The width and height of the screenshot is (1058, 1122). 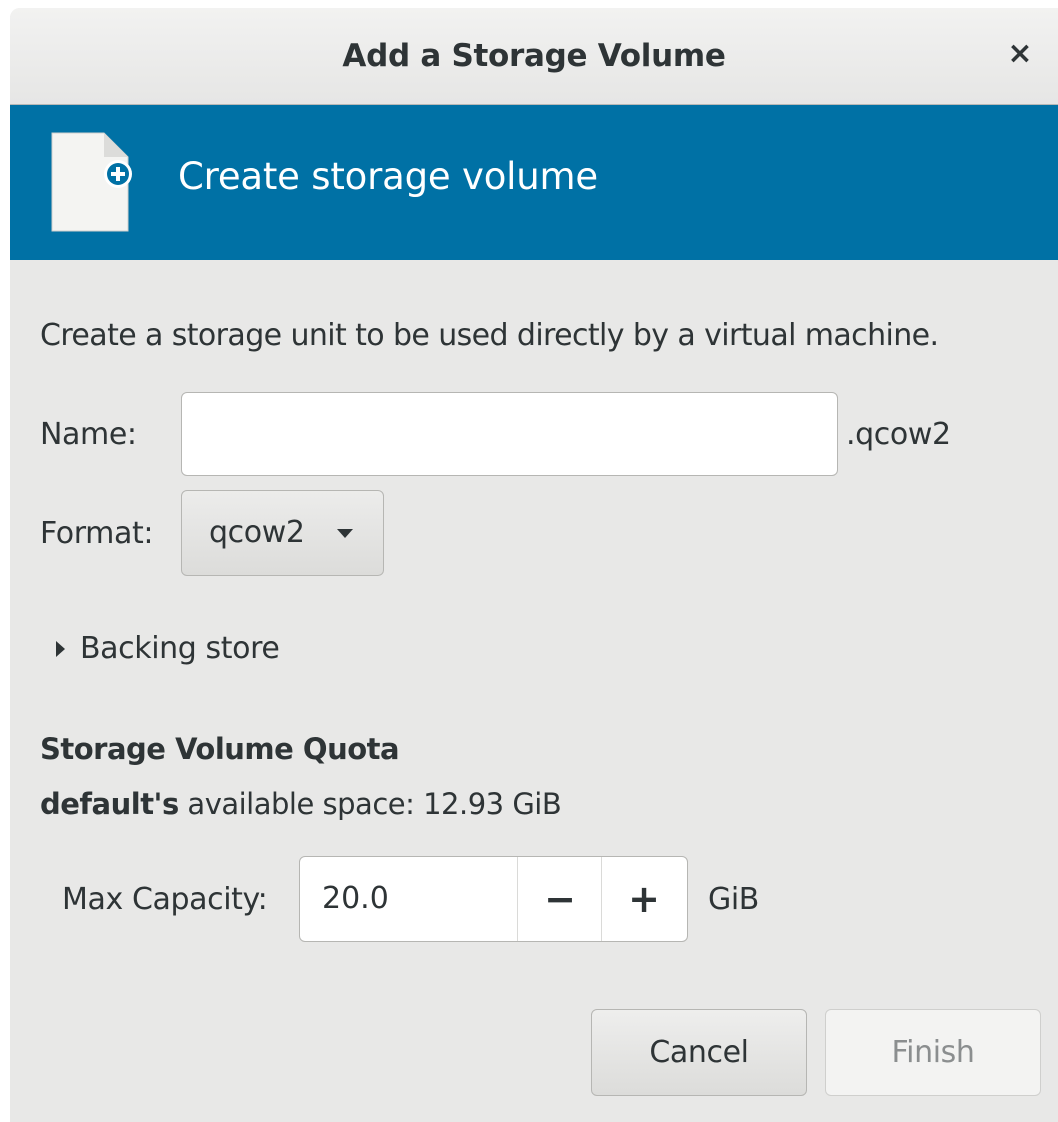 What do you see at coordinates (699, 1052) in the screenshot?
I see `cancel-button: Cancel` at bounding box center [699, 1052].